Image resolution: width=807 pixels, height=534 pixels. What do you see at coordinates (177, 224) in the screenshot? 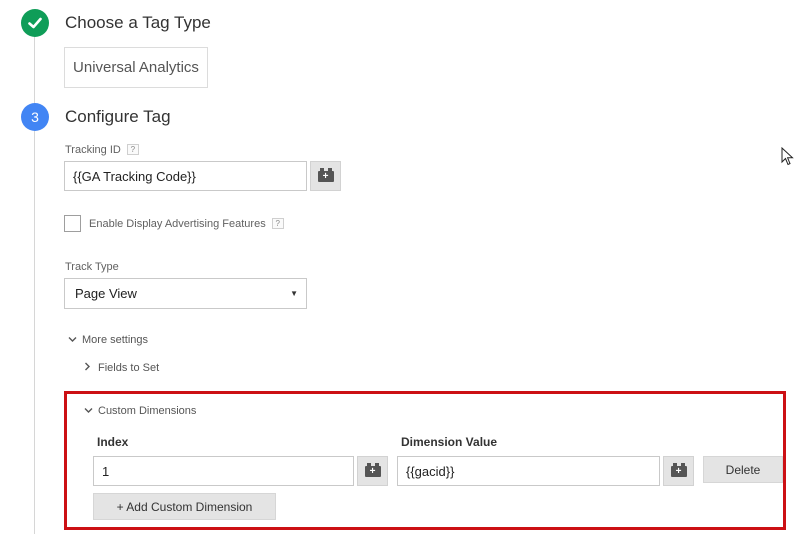
I see `display-advertising-label-text: Enable Display Advertising Features` at bounding box center [177, 224].